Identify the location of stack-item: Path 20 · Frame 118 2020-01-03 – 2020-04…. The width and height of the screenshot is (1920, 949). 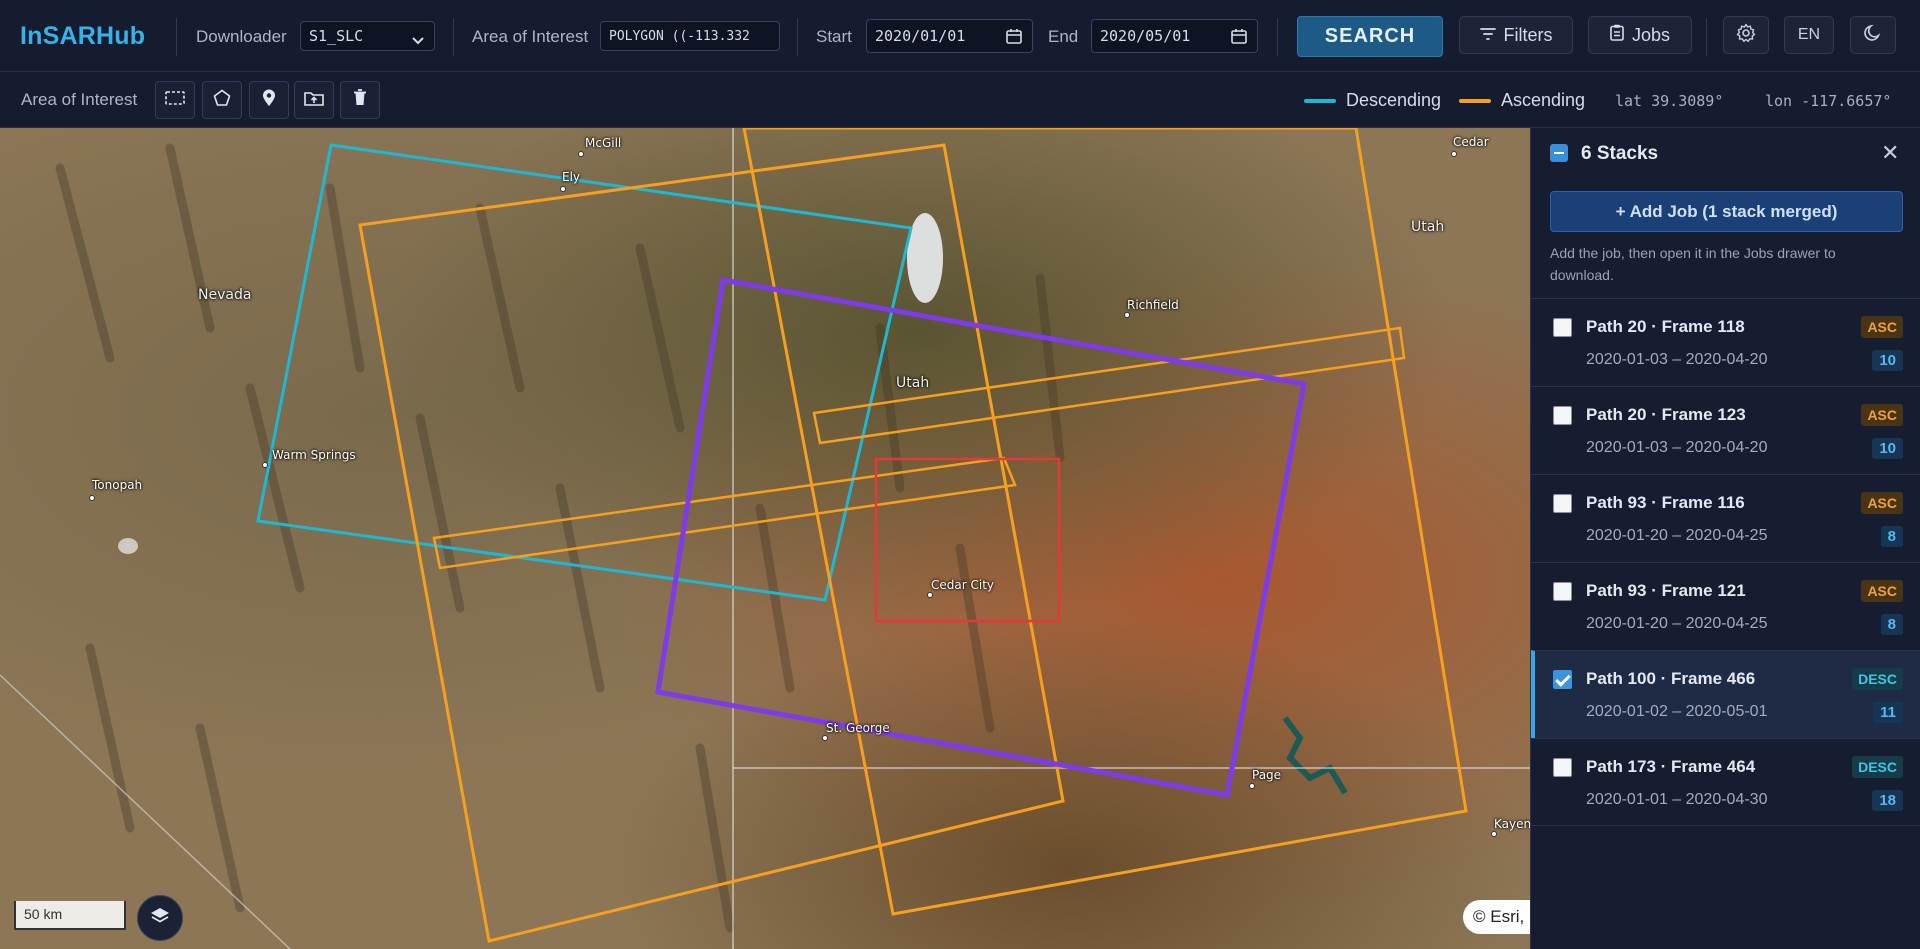
(1725, 342).